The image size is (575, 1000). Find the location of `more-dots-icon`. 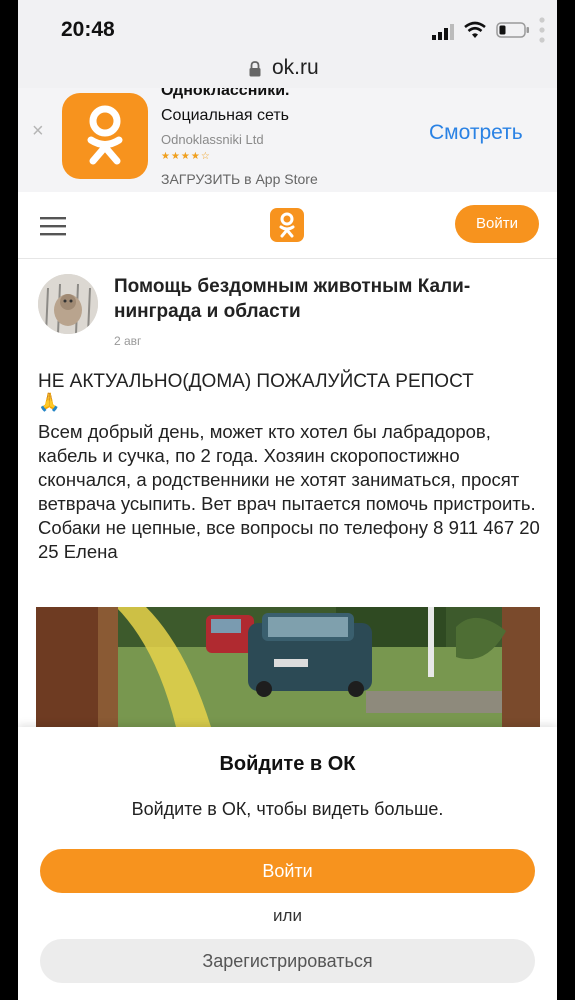

more-dots-icon is located at coordinates (542, 30).